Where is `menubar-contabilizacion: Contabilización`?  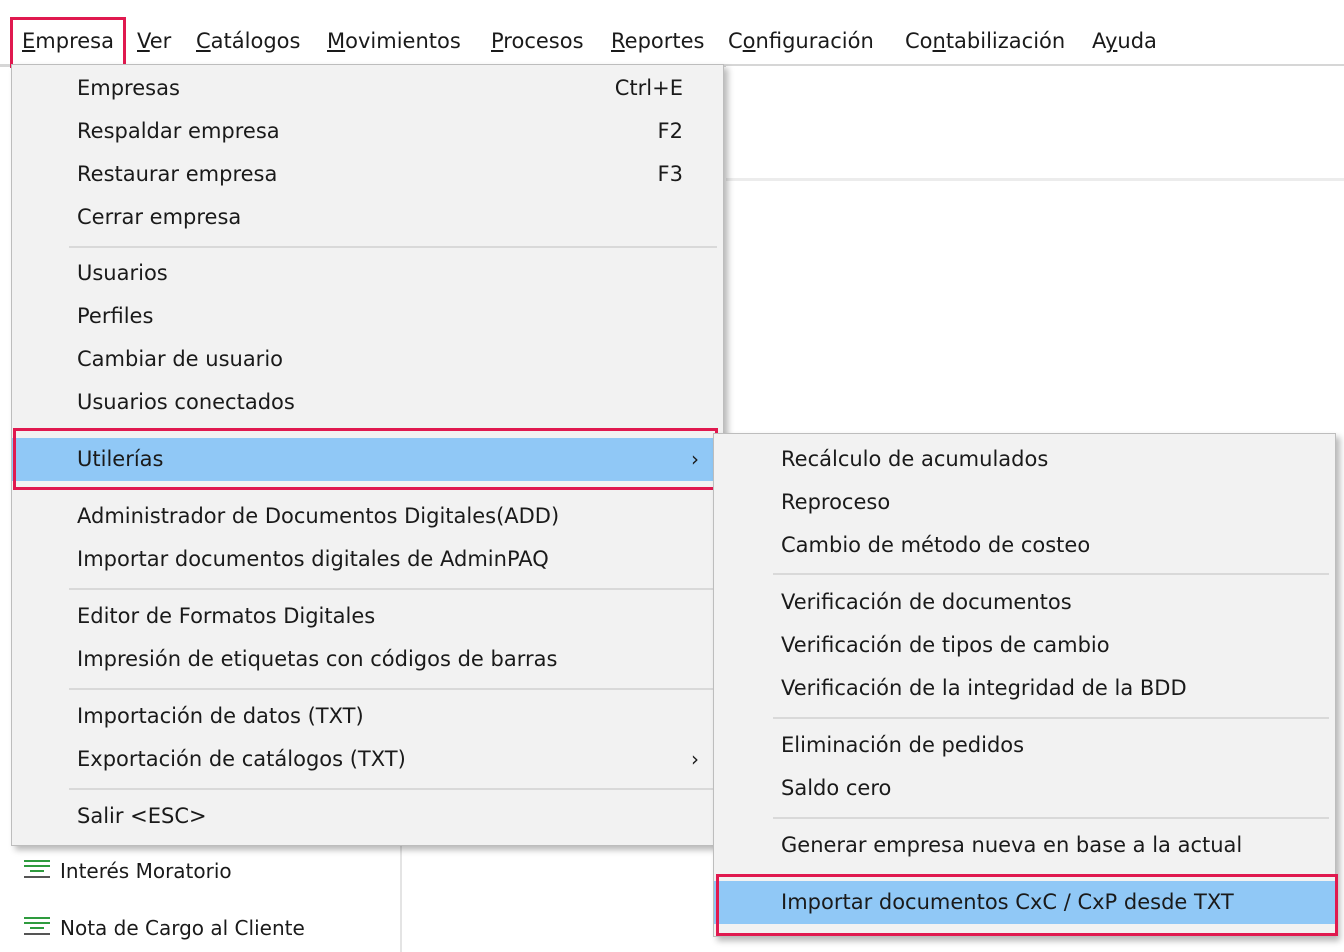 menubar-contabilizacion: Contabilización is located at coordinates (985, 41).